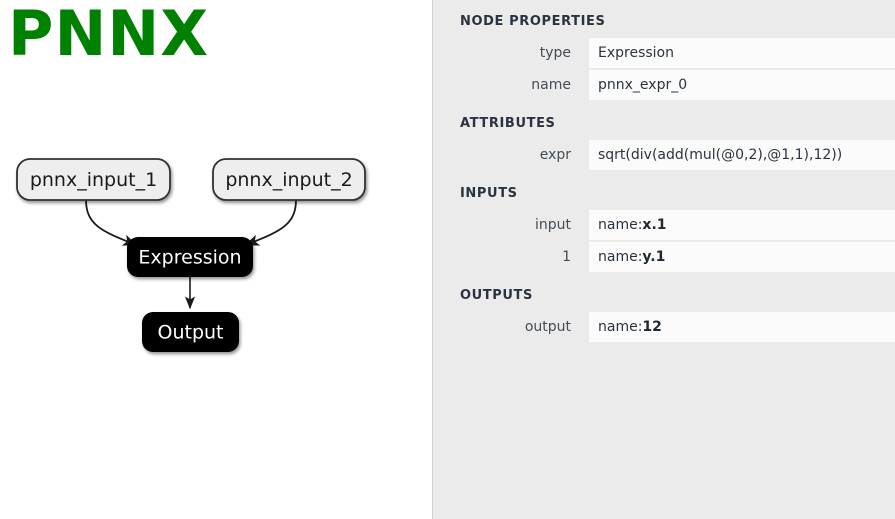 Image resolution: width=895 pixels, height=519 pixels. What do you see at coordinates (270, 222) in the screenshot?
I see `edge-input2-to-expression` at bounding box center [270, 222].